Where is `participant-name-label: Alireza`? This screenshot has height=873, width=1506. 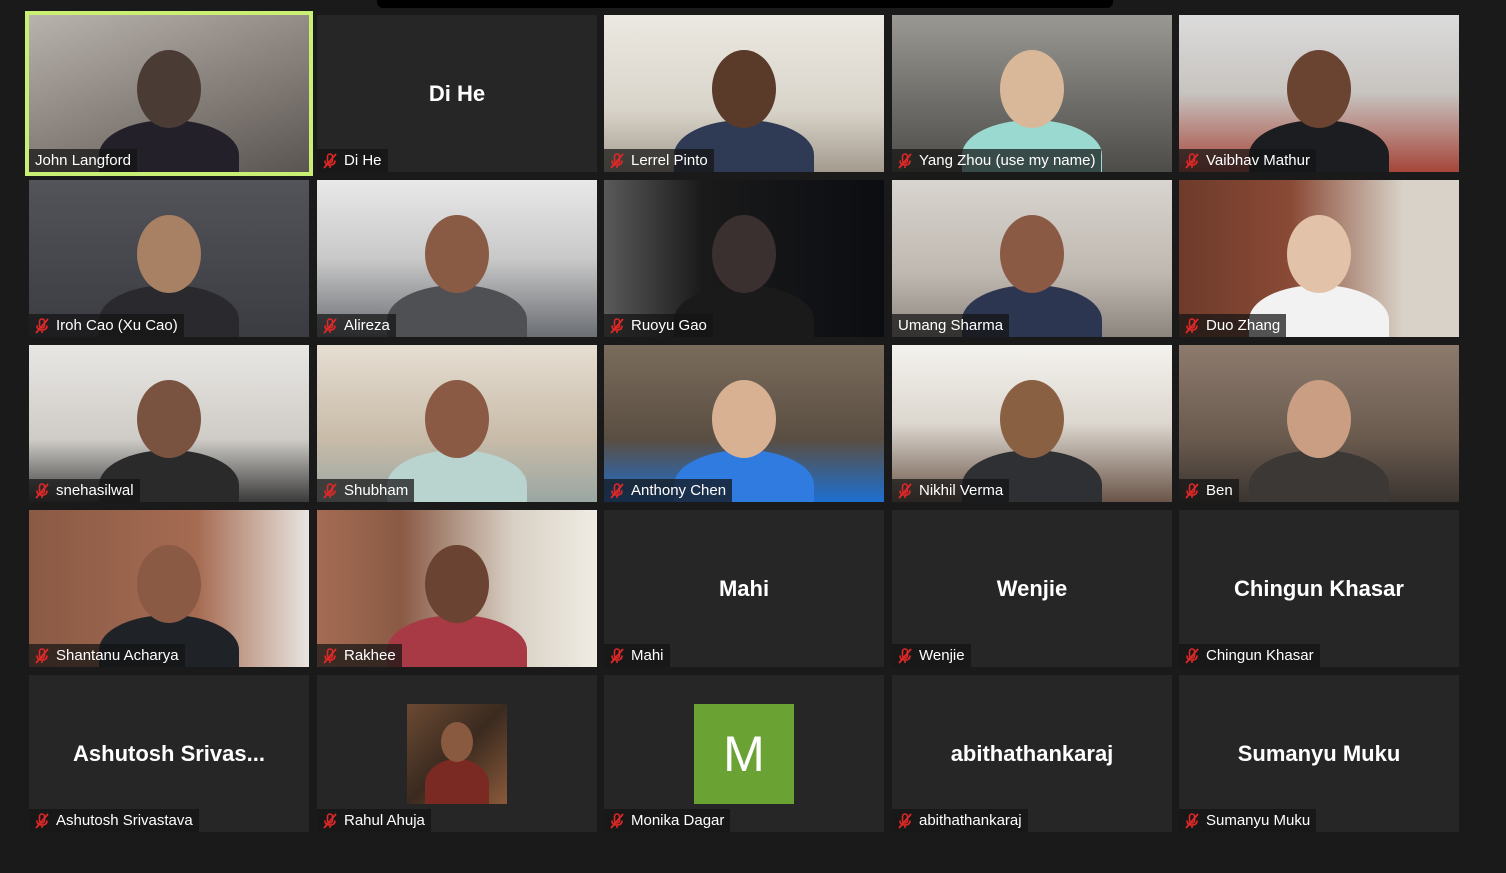 participant-name-label: Alireza is located at coordinates (356, 325).